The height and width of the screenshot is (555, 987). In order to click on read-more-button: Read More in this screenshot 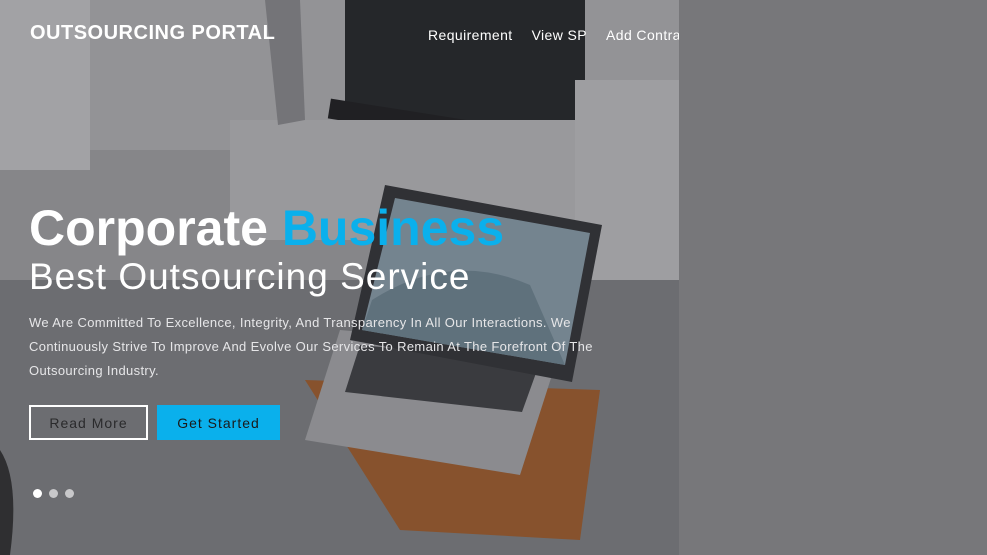, I will do `click(88, 422)`.